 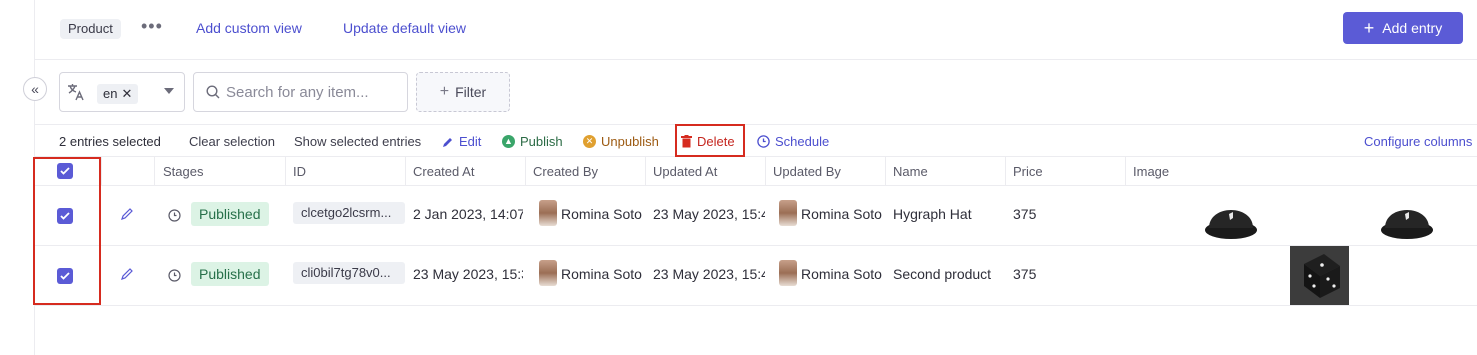 What do you see at coordinates (90, 29) in the screenshot?
I see `view-tag: Product` at bounding box center [90, 29].